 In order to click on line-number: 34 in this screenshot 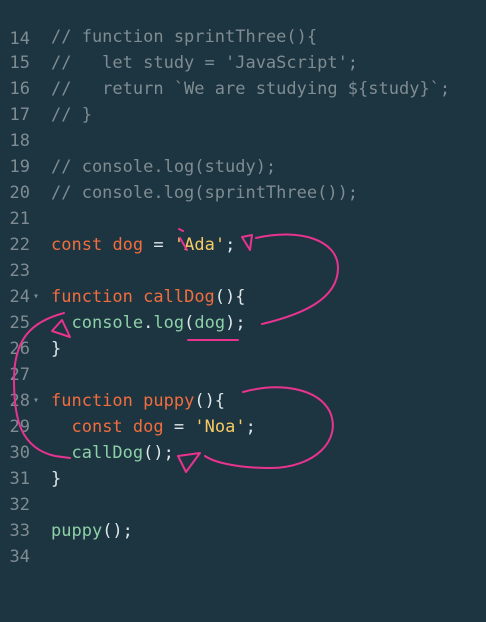, I will do `click(19, 557)`.